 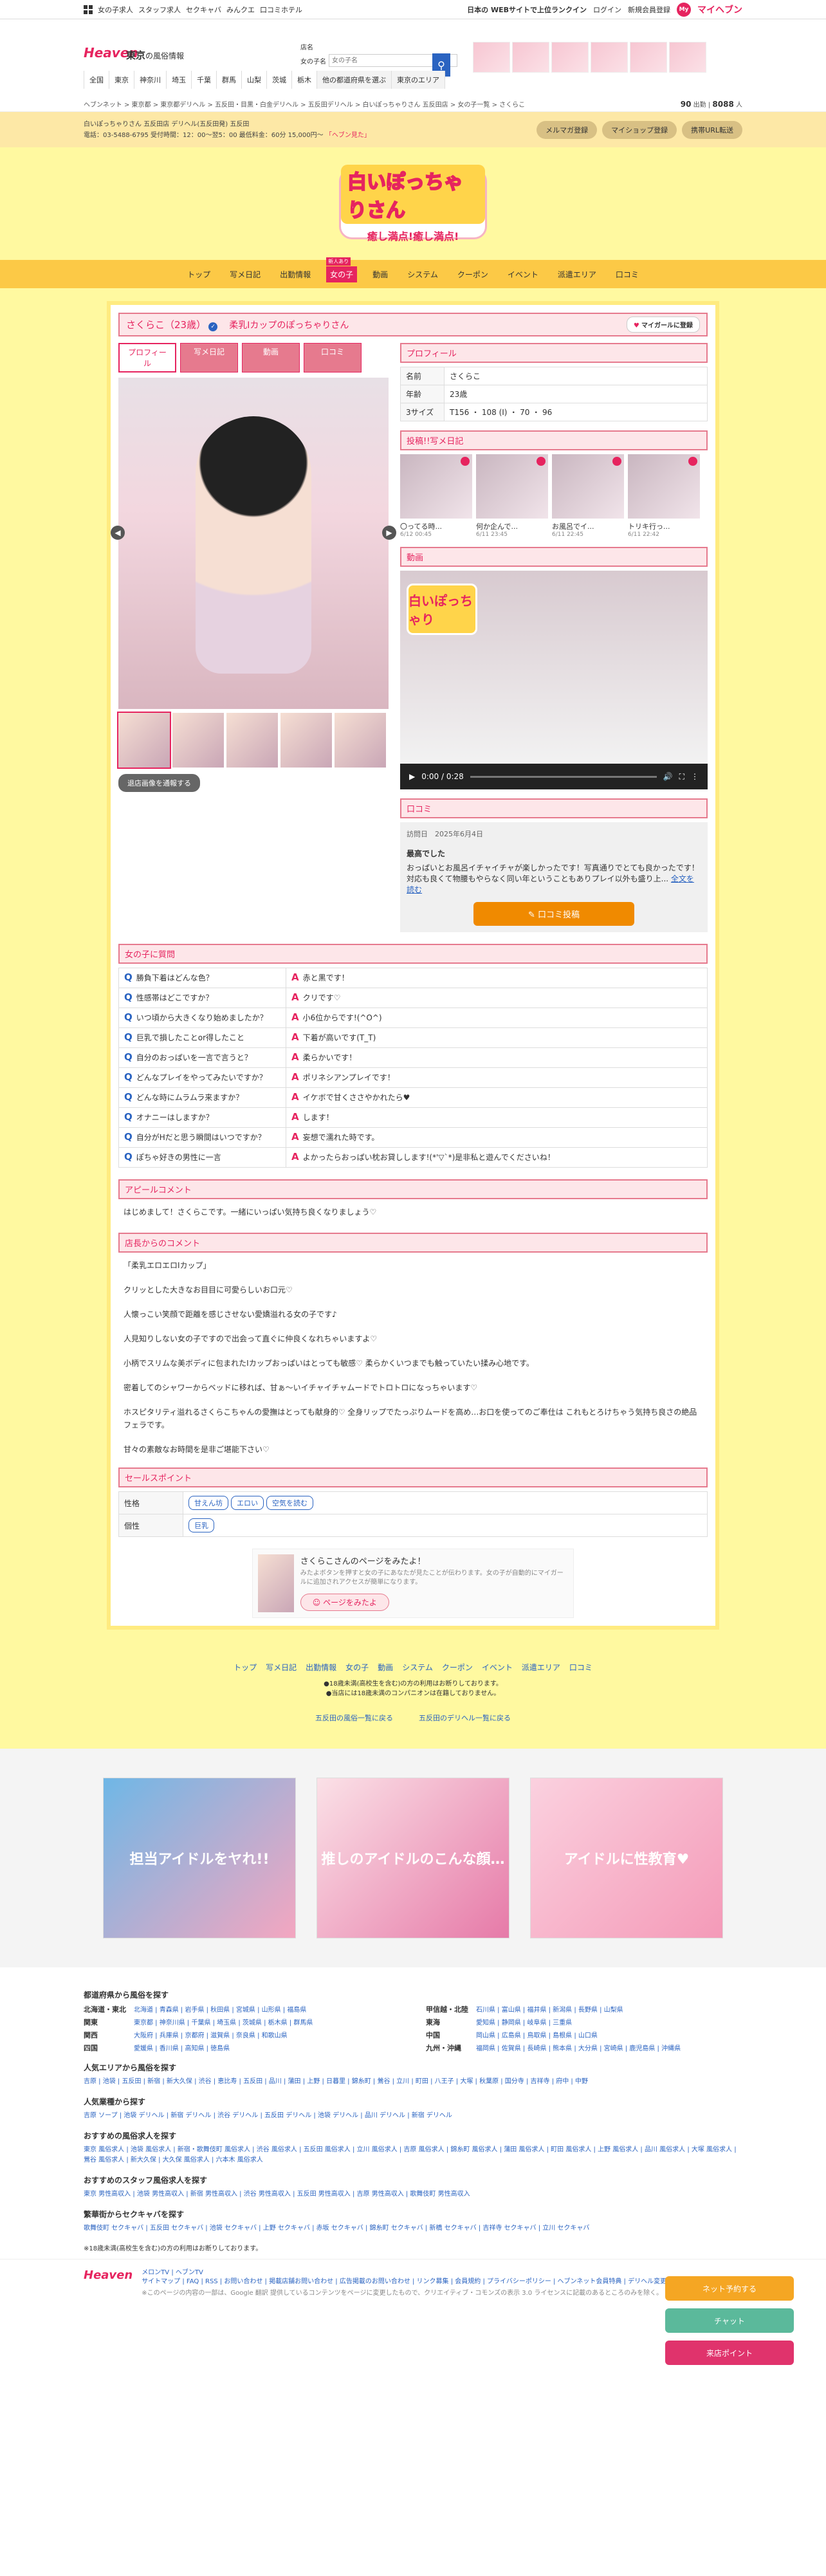 I want to click on my-heaven-link: マイヘブン, so click(x=719, y=9).